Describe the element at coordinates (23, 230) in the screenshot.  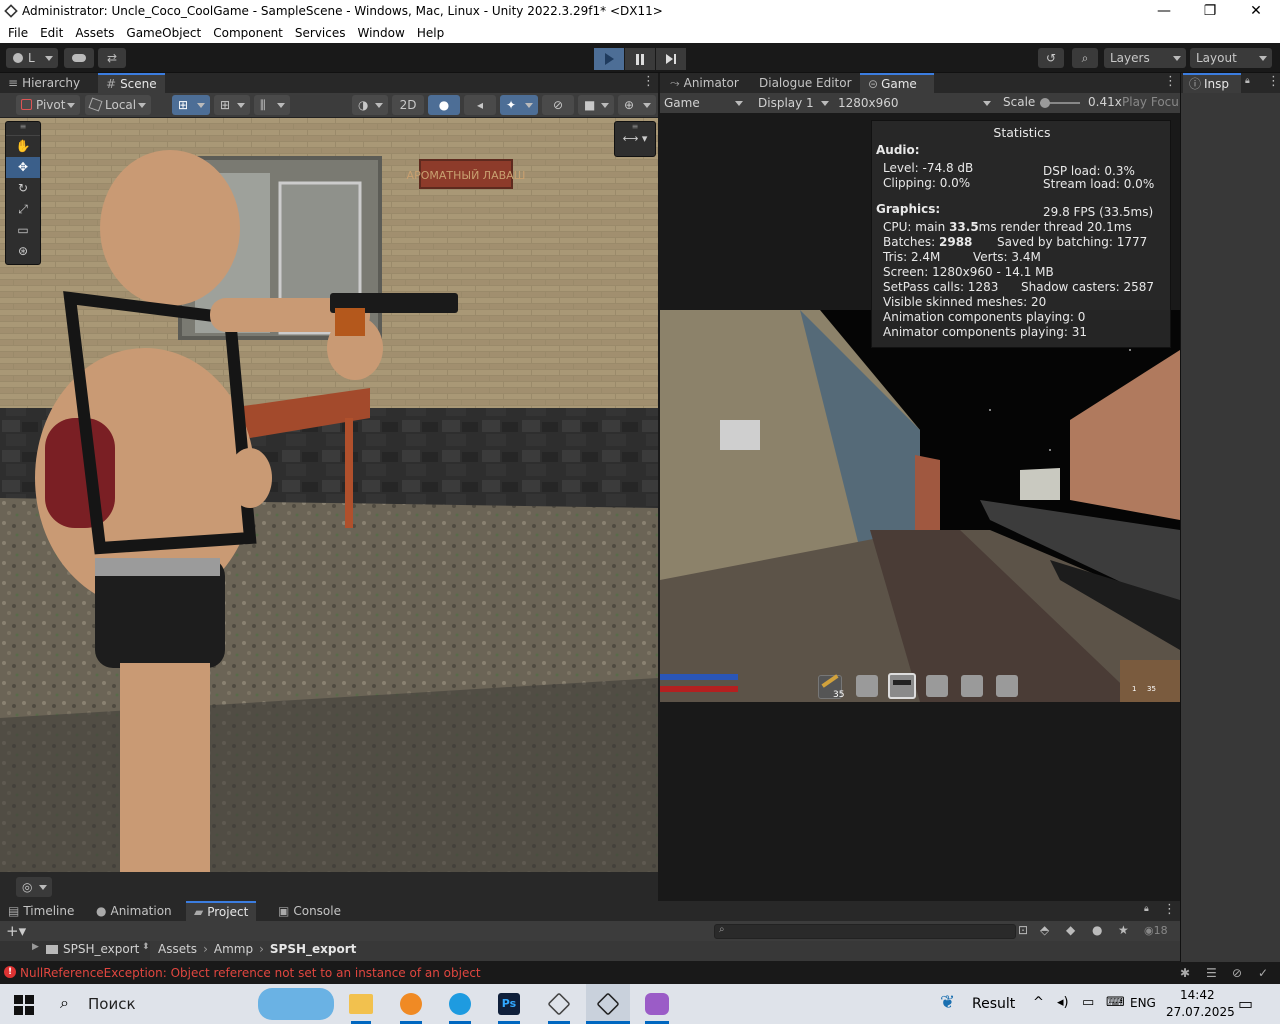
I see `rect-tool-icon: ▭` at that location.